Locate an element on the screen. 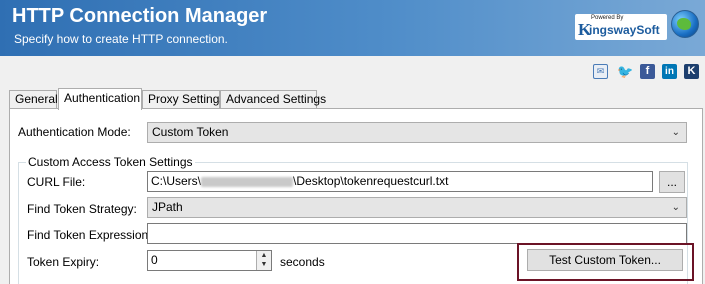 This screenshot has width=705, height=284. token-strategy-select: JPath ⌄ is located at coordinates (417, 207).